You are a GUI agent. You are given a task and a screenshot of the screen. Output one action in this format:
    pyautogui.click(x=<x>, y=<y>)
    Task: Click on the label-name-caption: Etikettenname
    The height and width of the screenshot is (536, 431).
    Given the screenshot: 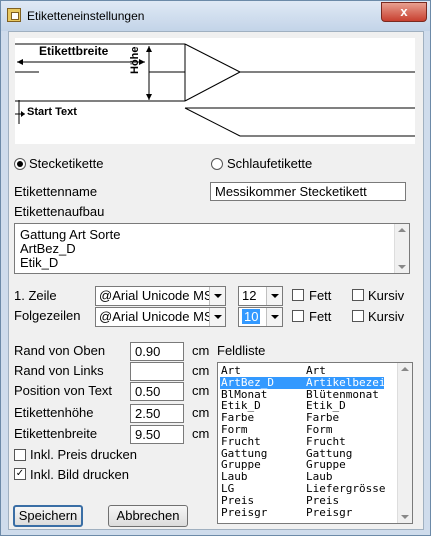 What is the action you would take?
    pyautogui.click(x=56, y=191)
    